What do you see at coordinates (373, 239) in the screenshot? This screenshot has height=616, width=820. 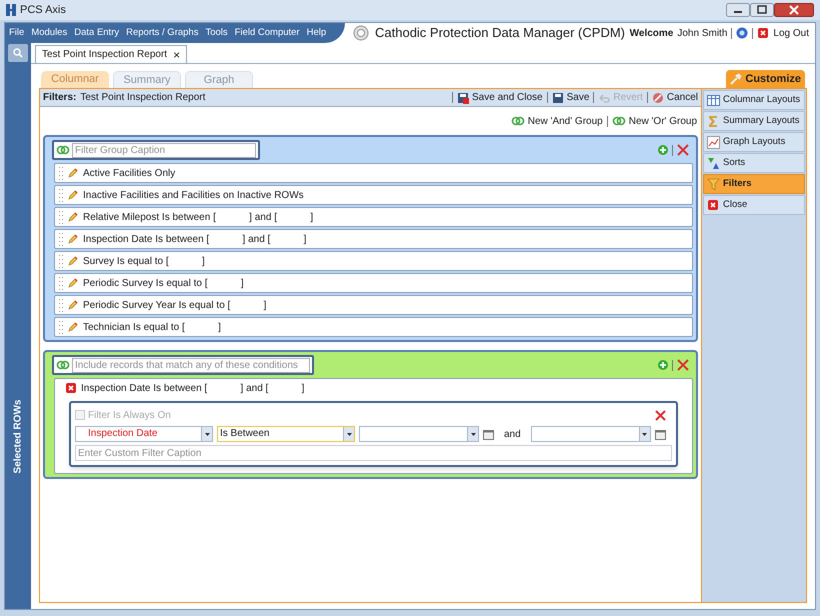 I see `condition-row: Inspection Date Is between [ ] and [ ]` at bounding box center [373, 239].